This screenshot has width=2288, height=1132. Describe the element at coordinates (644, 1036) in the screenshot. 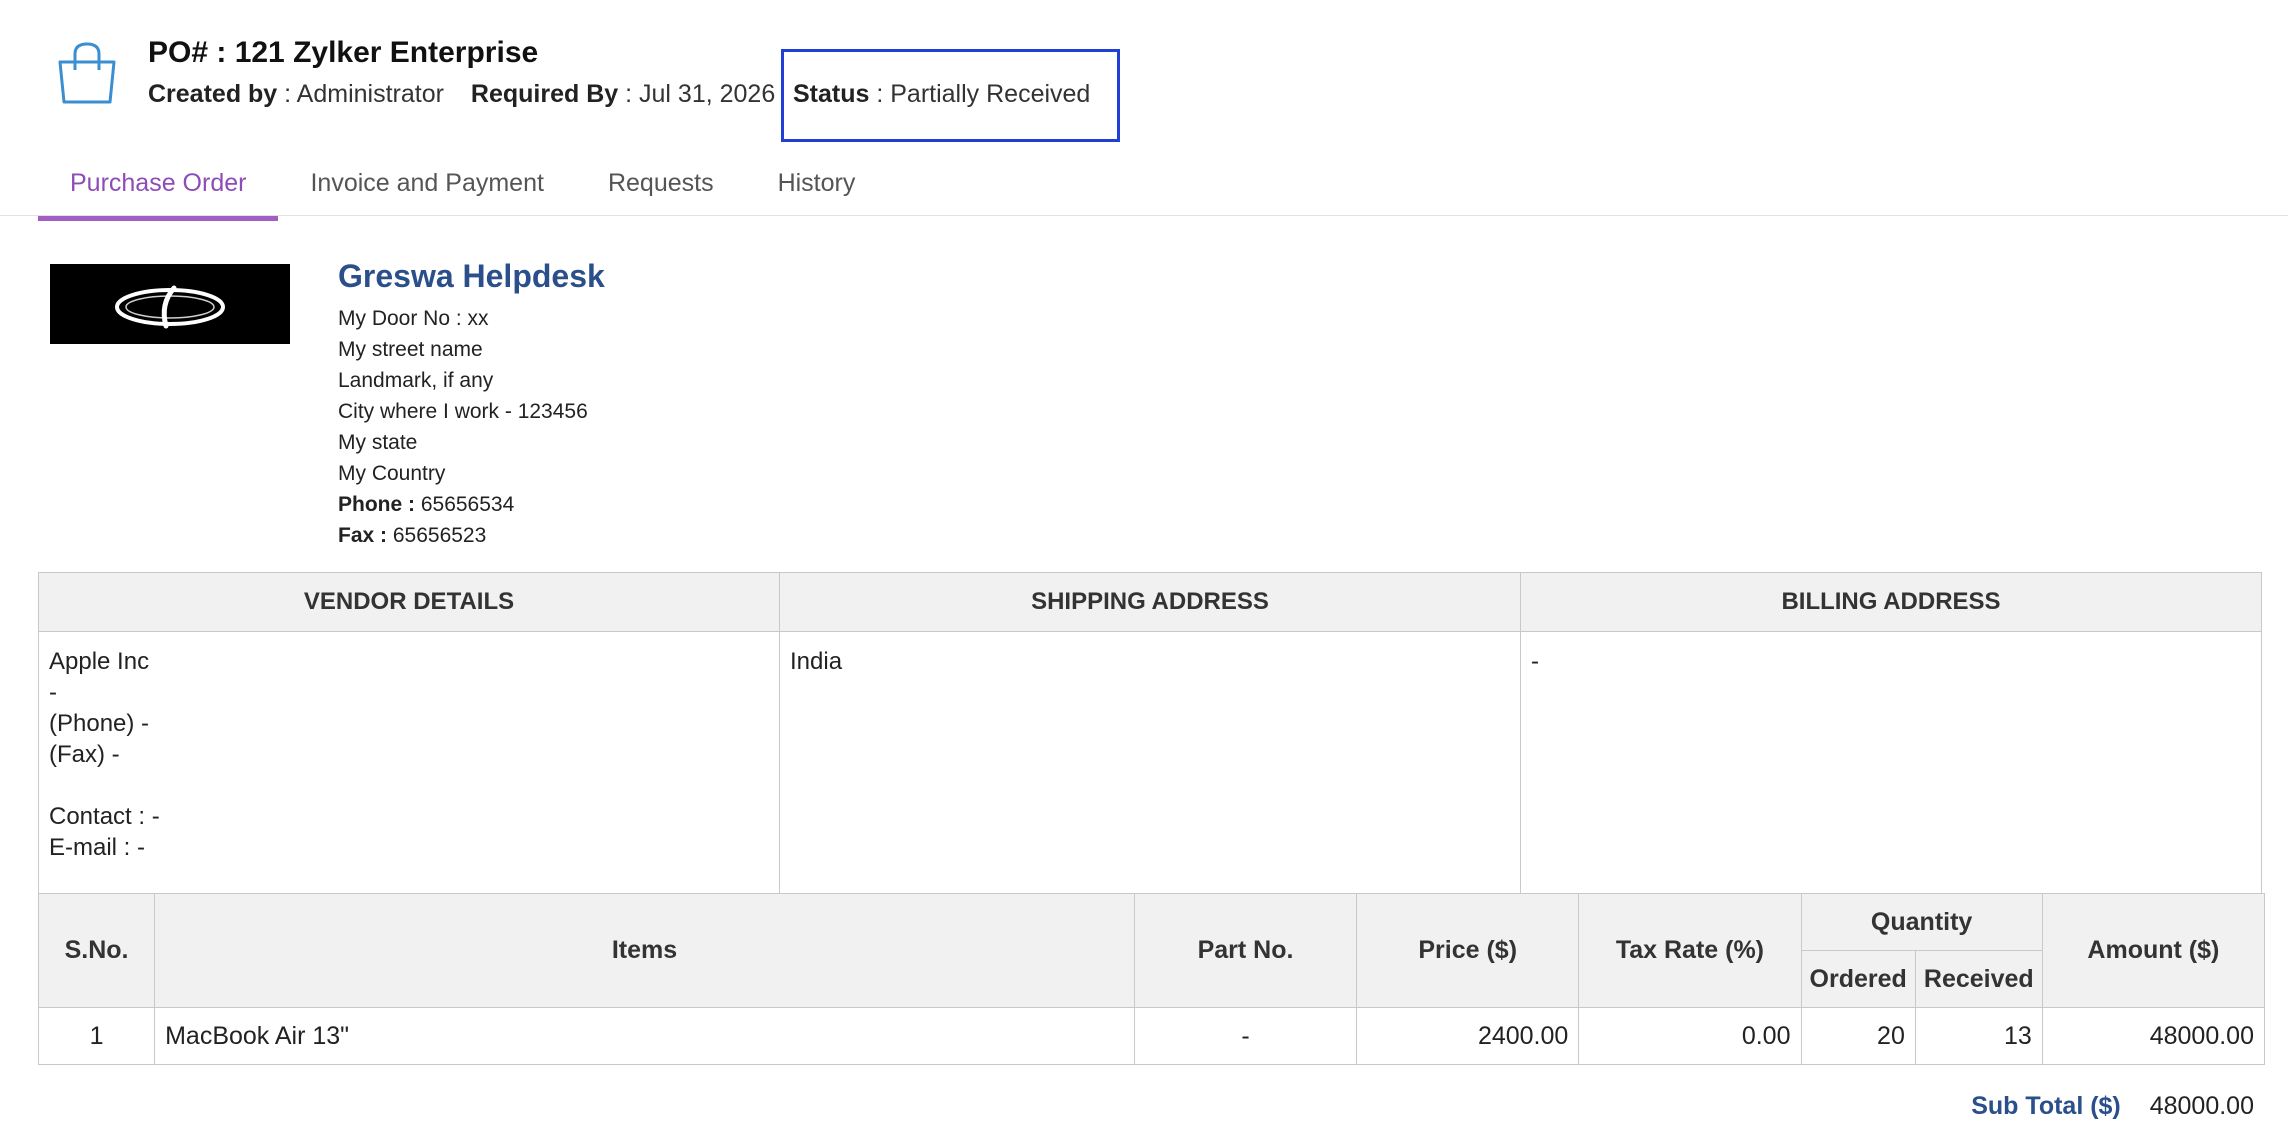

I see `row-item: MacBook Air 13"` at that location.